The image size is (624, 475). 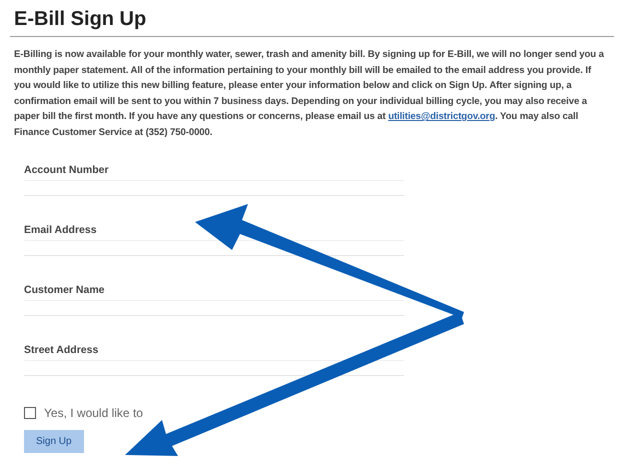 I want to click on checkbox-label: Yes, I would like to, so click(x=93, y=413).